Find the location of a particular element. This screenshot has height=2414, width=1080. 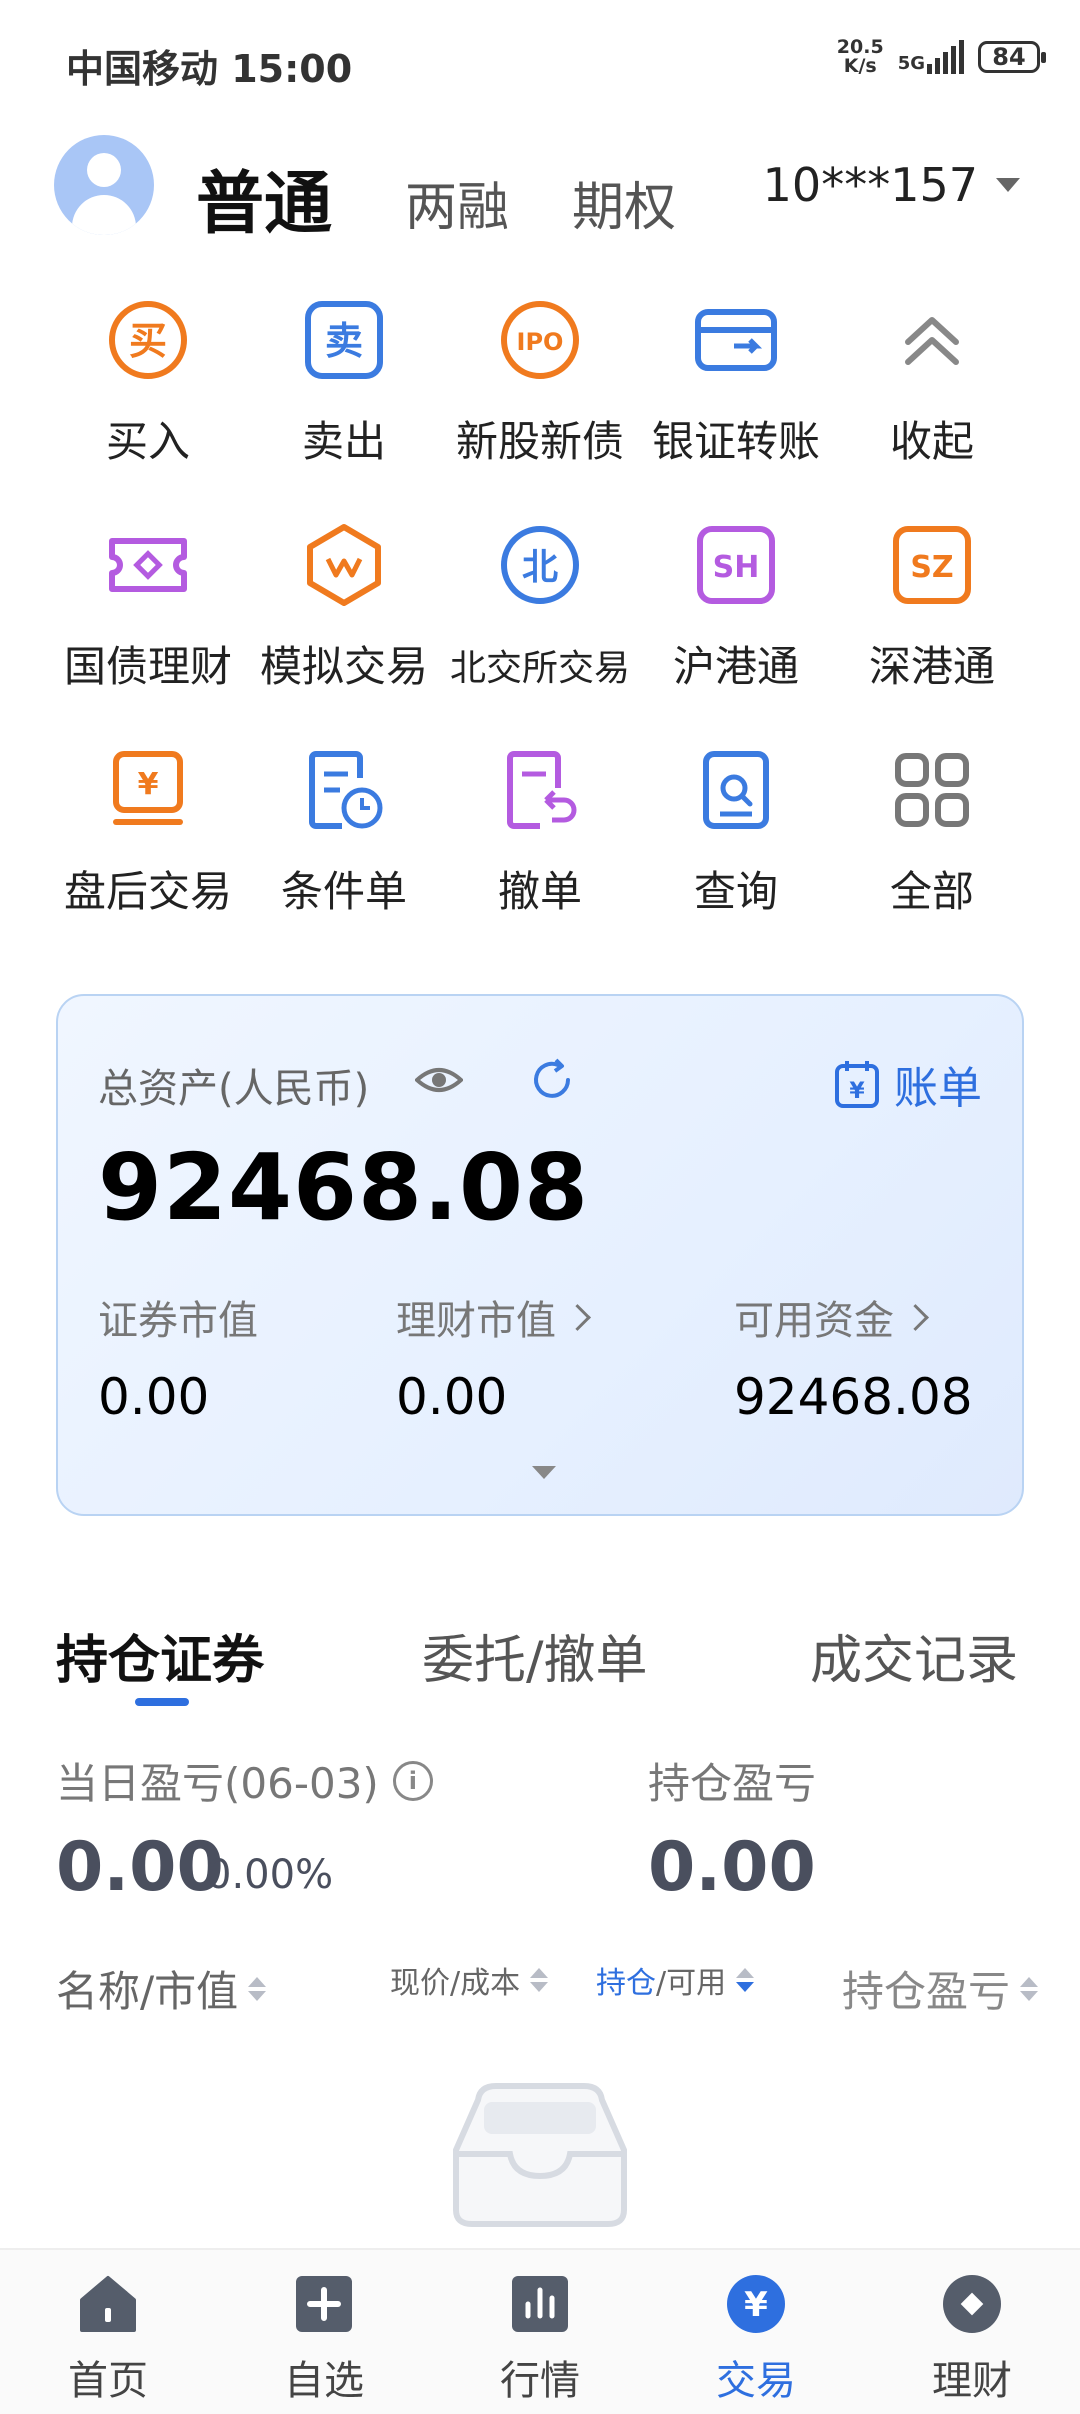

bottom-nav: 首页 自选 行情 ¥ 交易 理财 is located at coordinates (540, 2331).